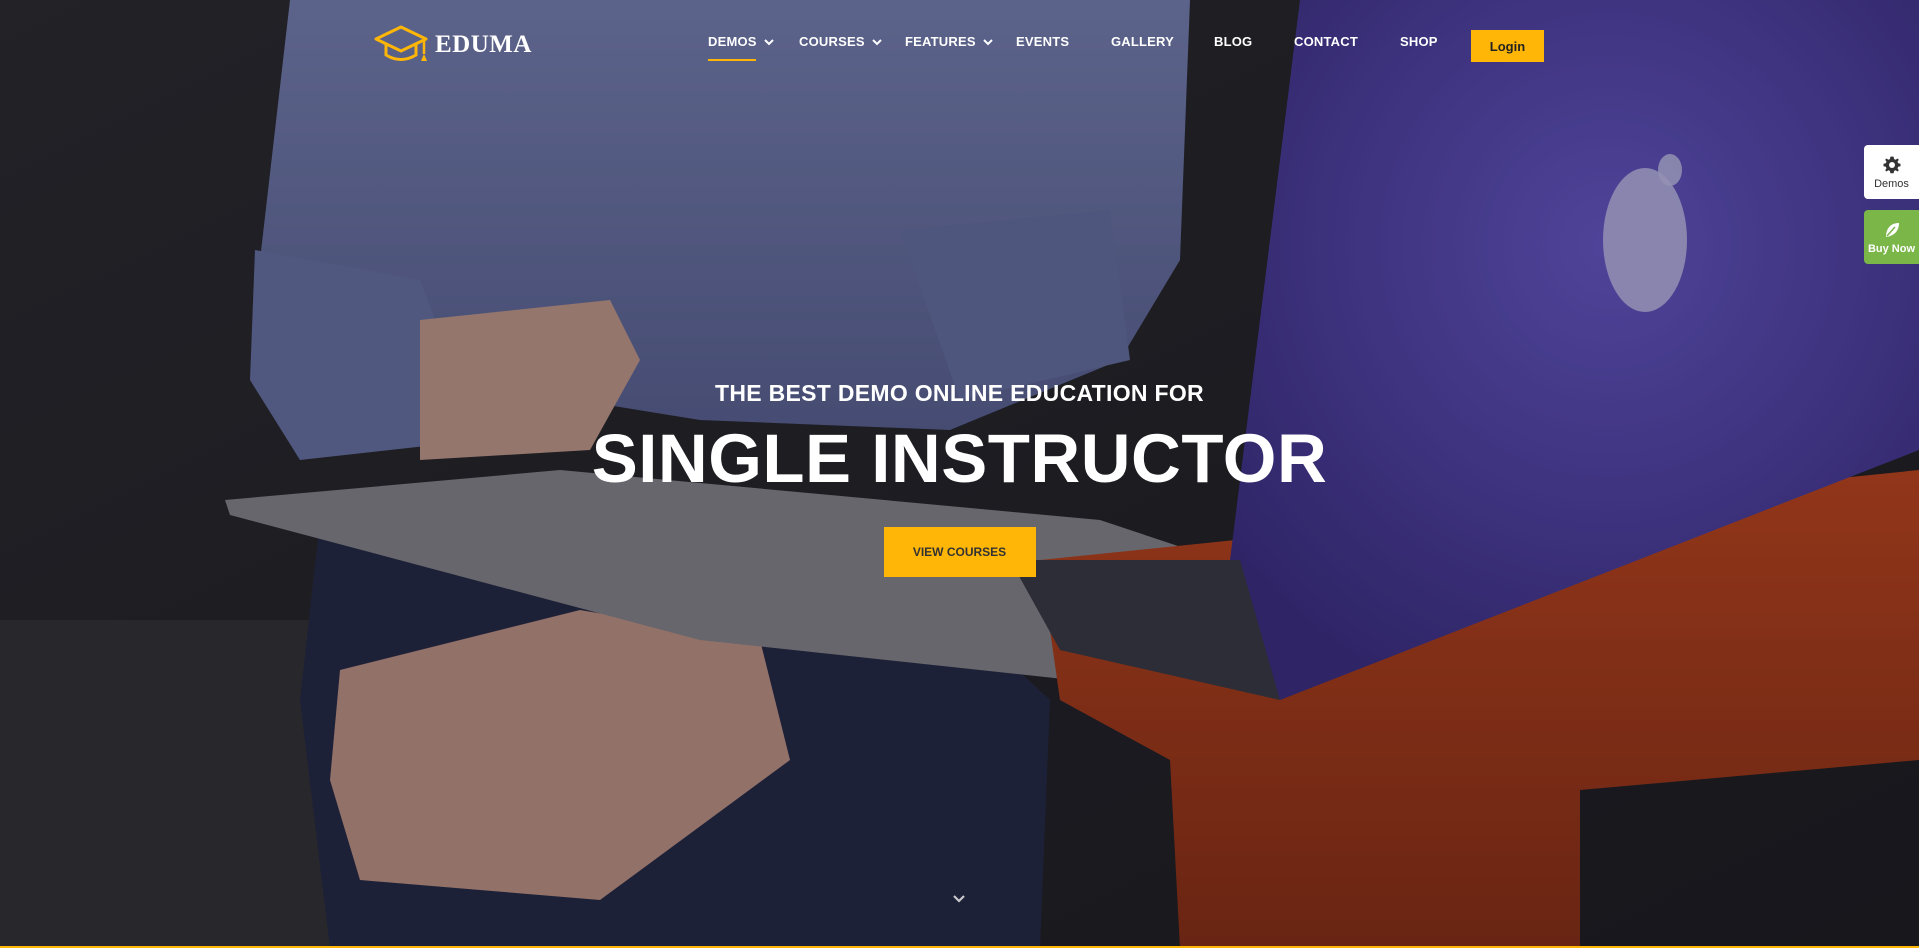  I want to click on nav-item-label: BLOG, so click(1233, 41).